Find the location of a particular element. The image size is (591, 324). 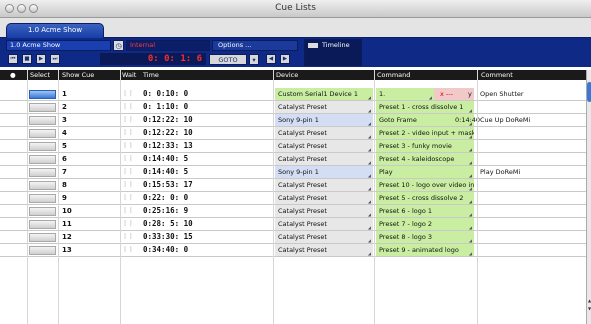

play-button: ▶ is located at coordinates (41, 59).